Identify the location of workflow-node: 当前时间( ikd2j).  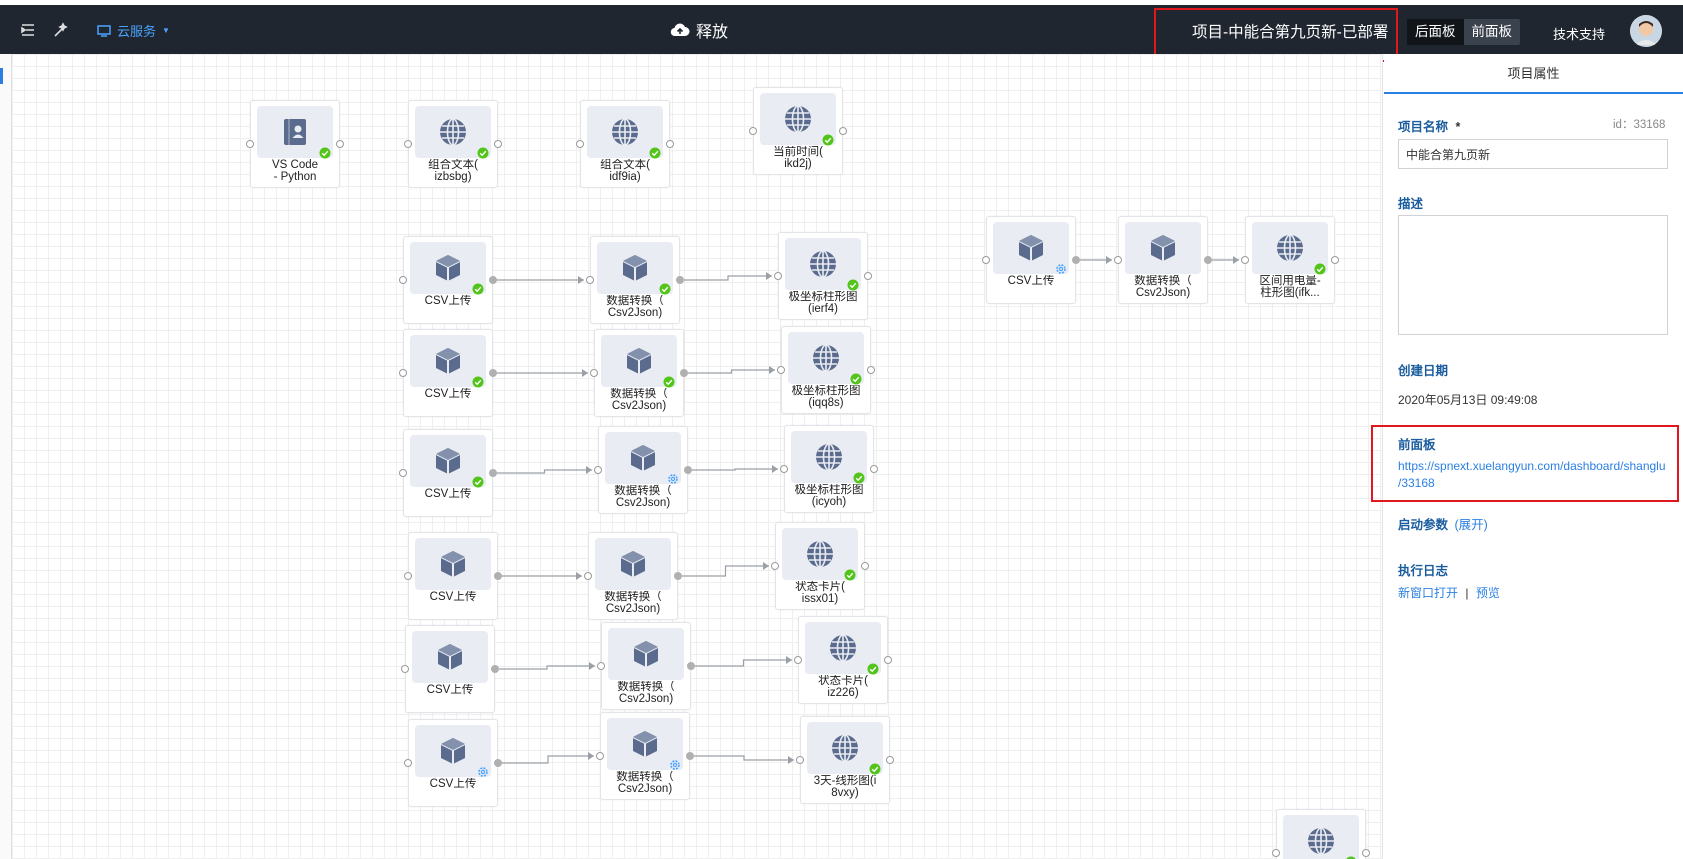
(798, 131).